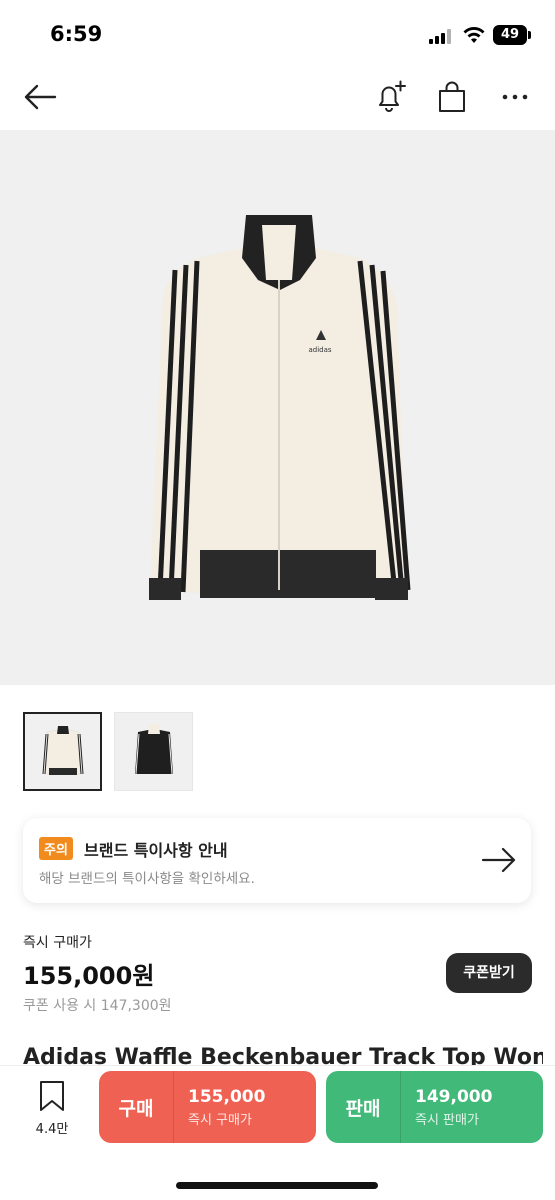 Image resolution: width=555 pixels, height=1200 pixels. What do you see at coordinates (76, 34) in the screenshot?
I see `status-time: 6:59` at bounding box center [76, 34].